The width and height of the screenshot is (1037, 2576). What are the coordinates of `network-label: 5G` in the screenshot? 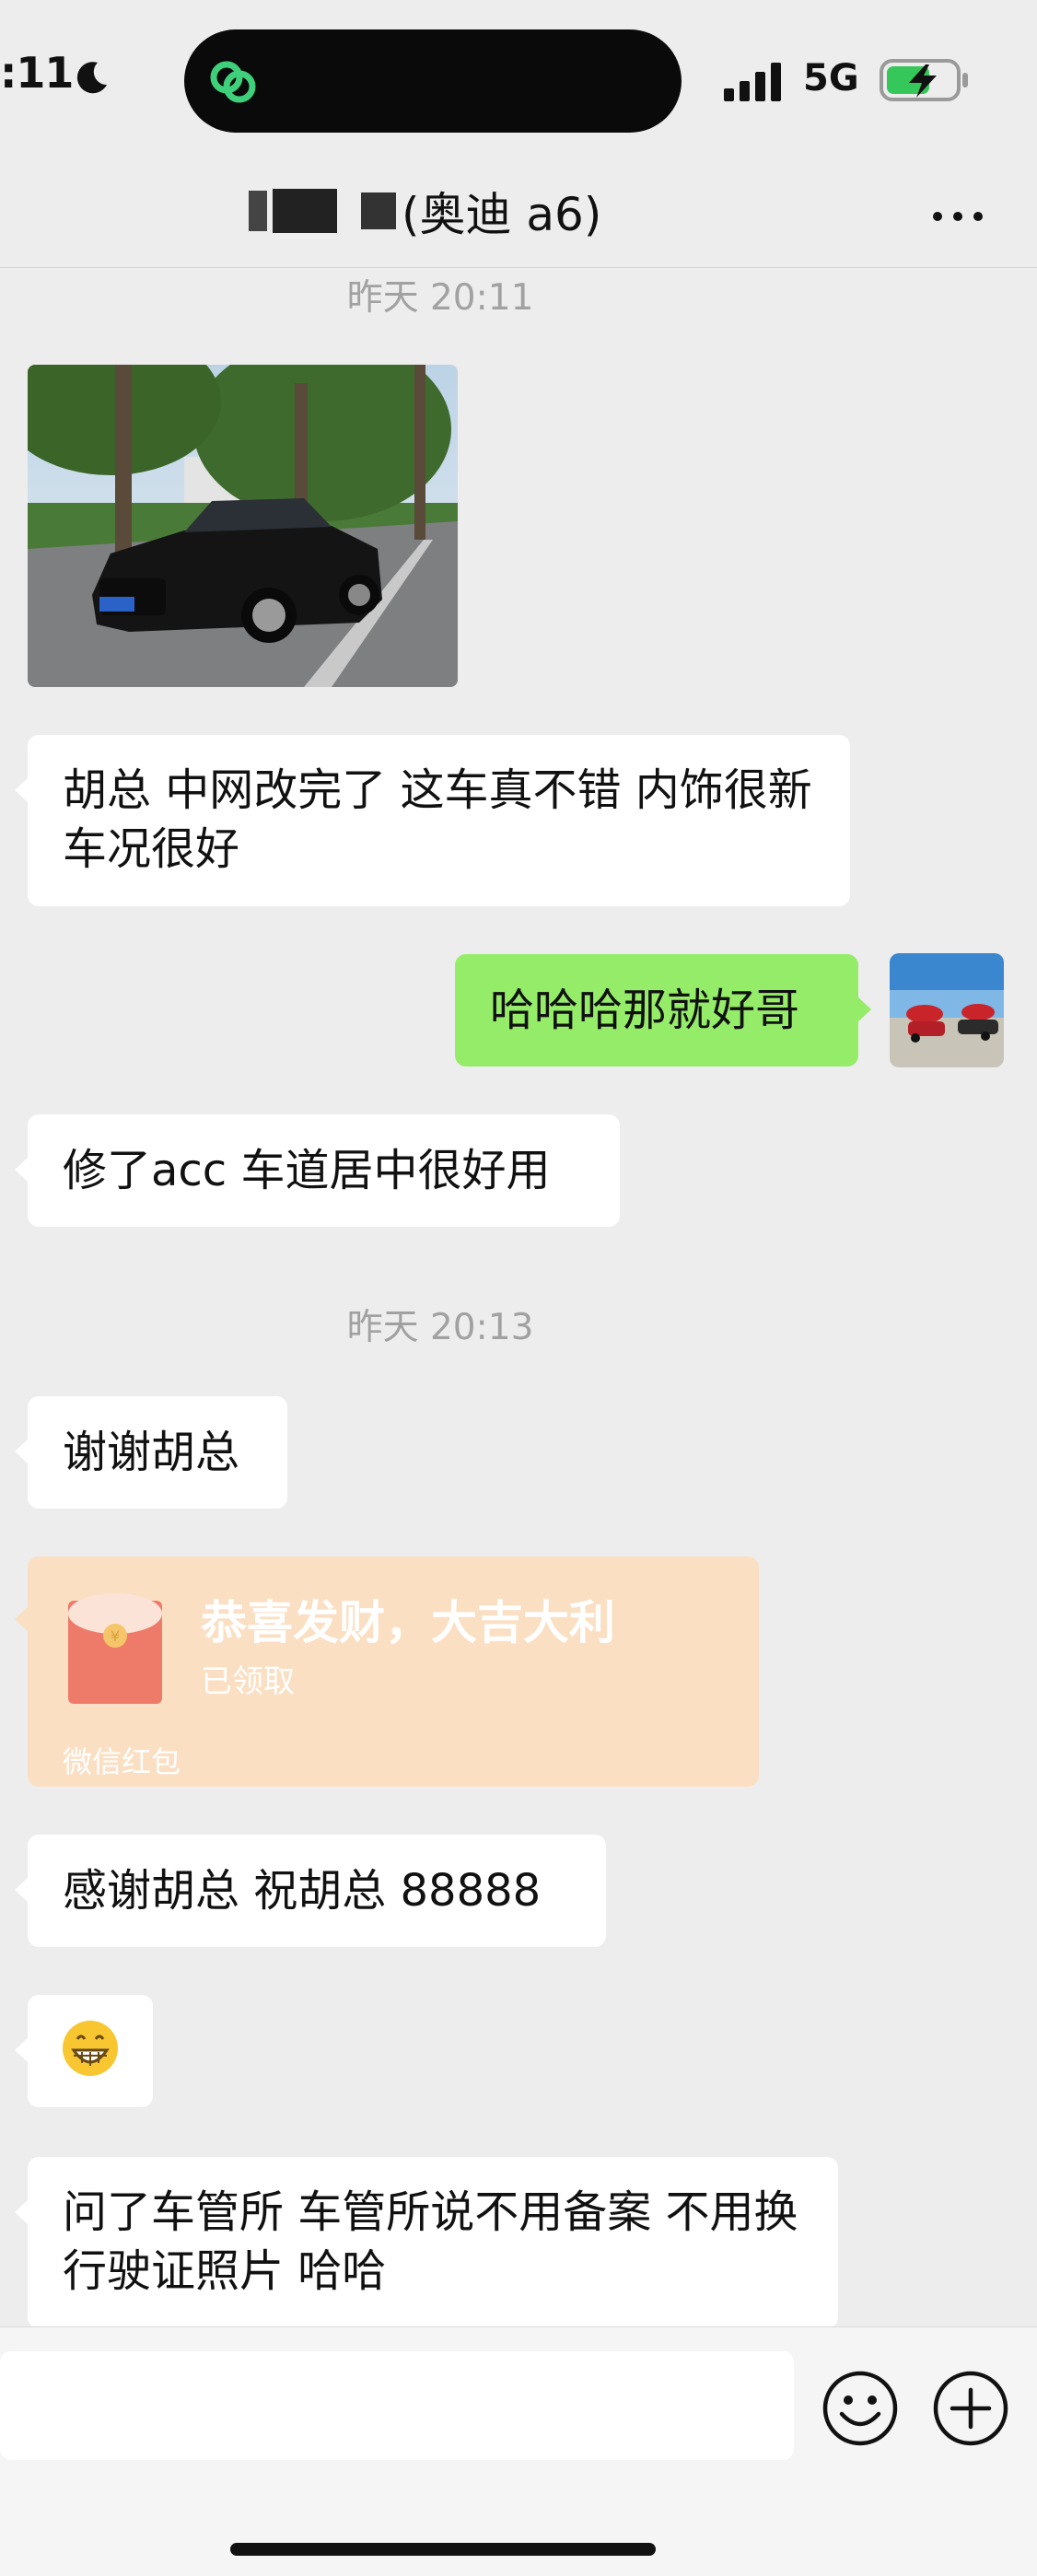 It's located at (831, 78).